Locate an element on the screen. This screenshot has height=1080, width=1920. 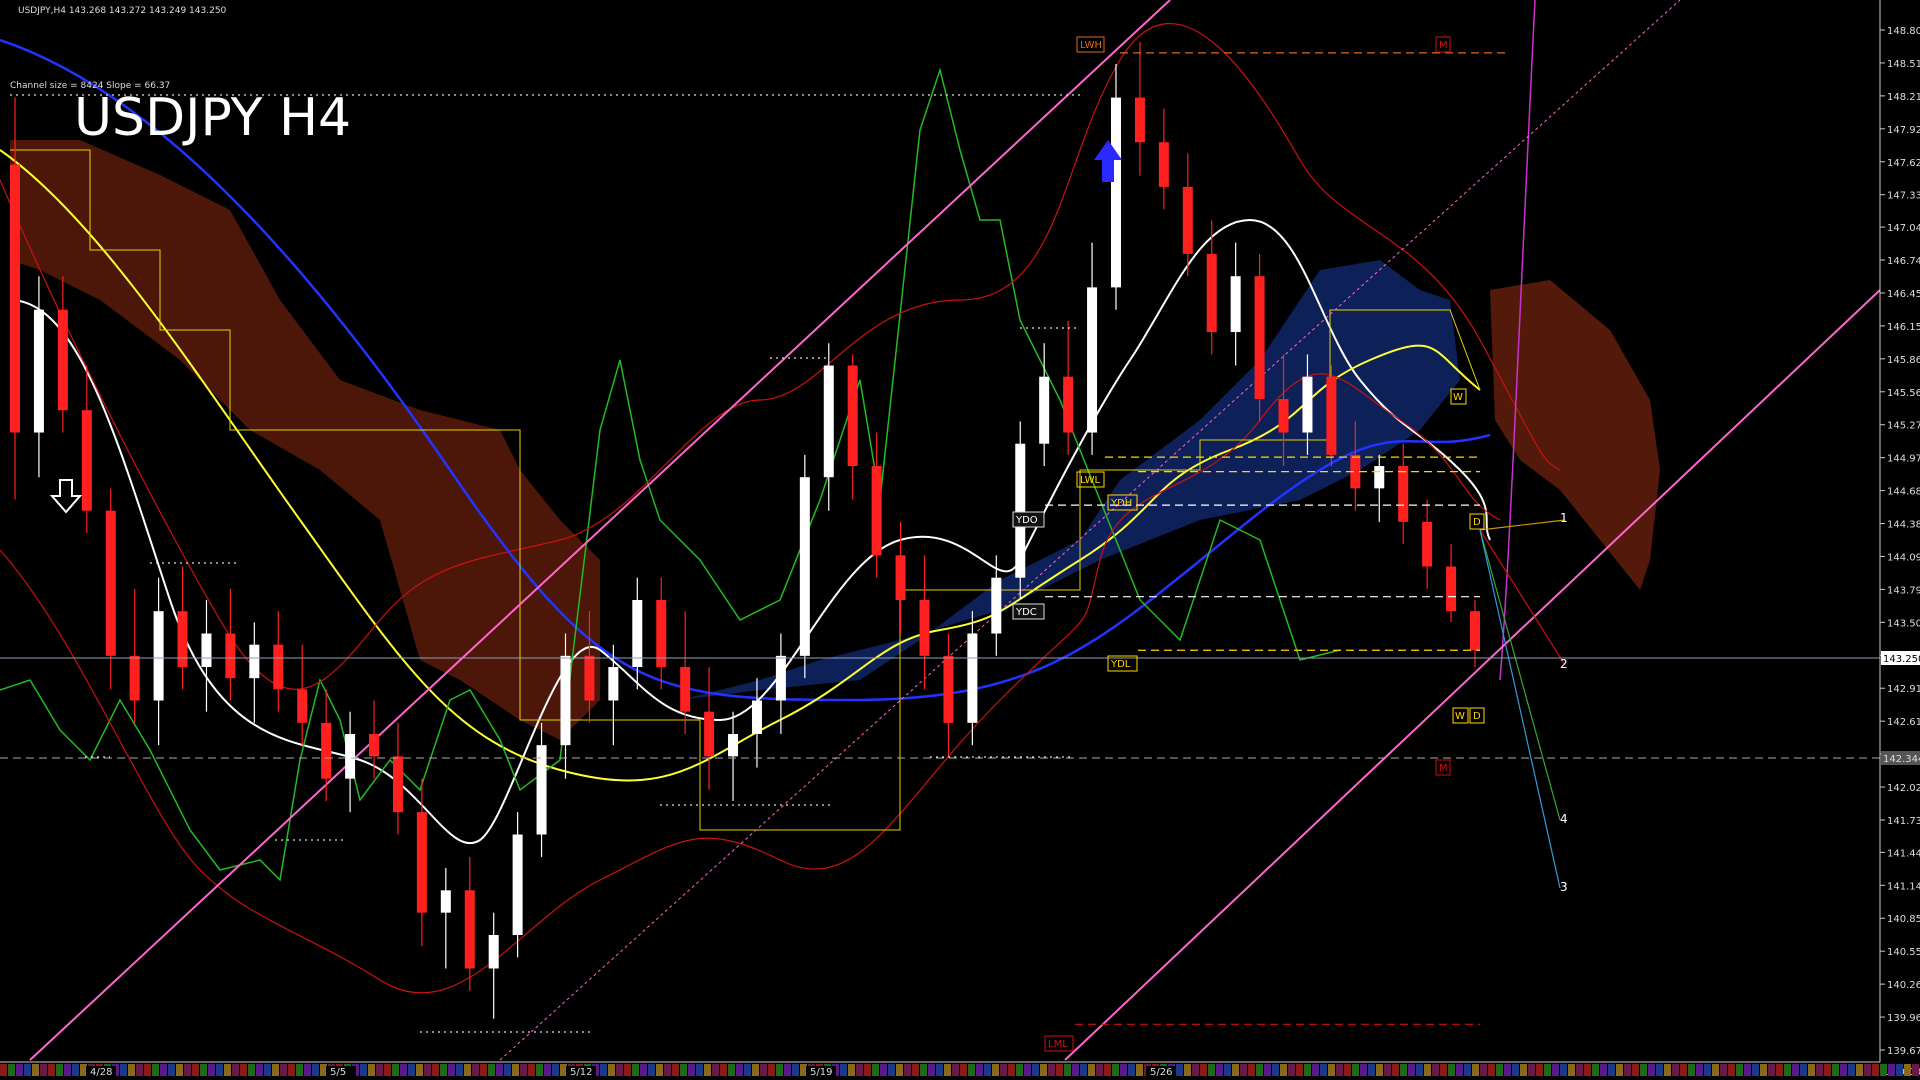
y-tick-label: 147.040 is located at coordinates (1903, 228).